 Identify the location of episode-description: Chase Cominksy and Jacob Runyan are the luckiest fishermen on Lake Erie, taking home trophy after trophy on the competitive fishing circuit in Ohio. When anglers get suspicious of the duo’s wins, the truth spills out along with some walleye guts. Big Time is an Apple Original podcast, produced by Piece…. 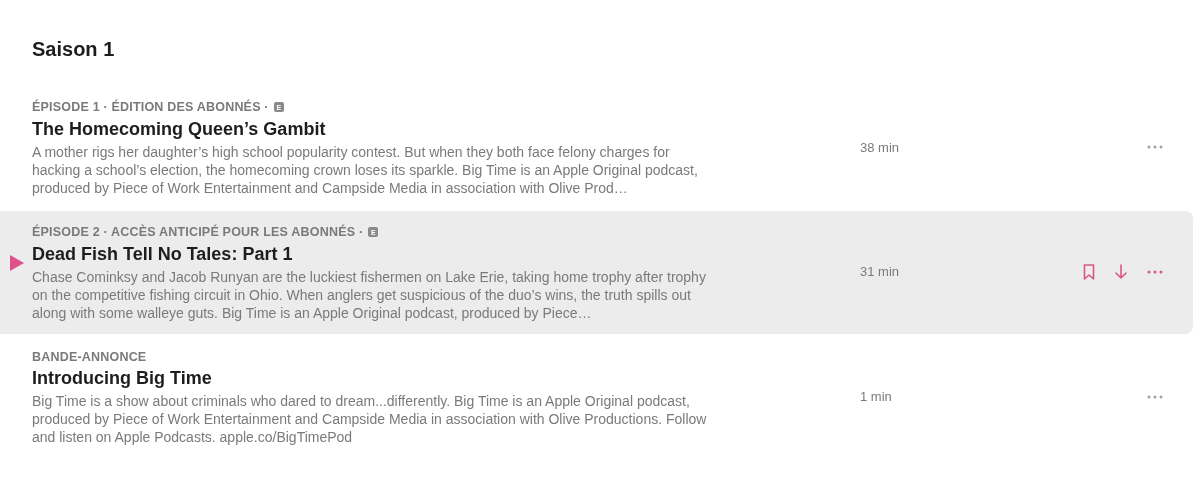
(369, 294).